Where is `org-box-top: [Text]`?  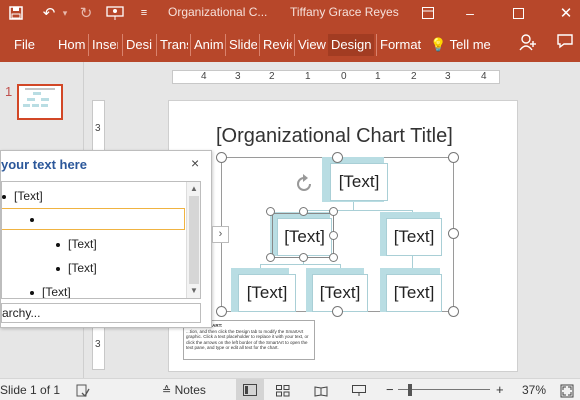
org-box-top: [Text] is located at coordinates (359, 182).